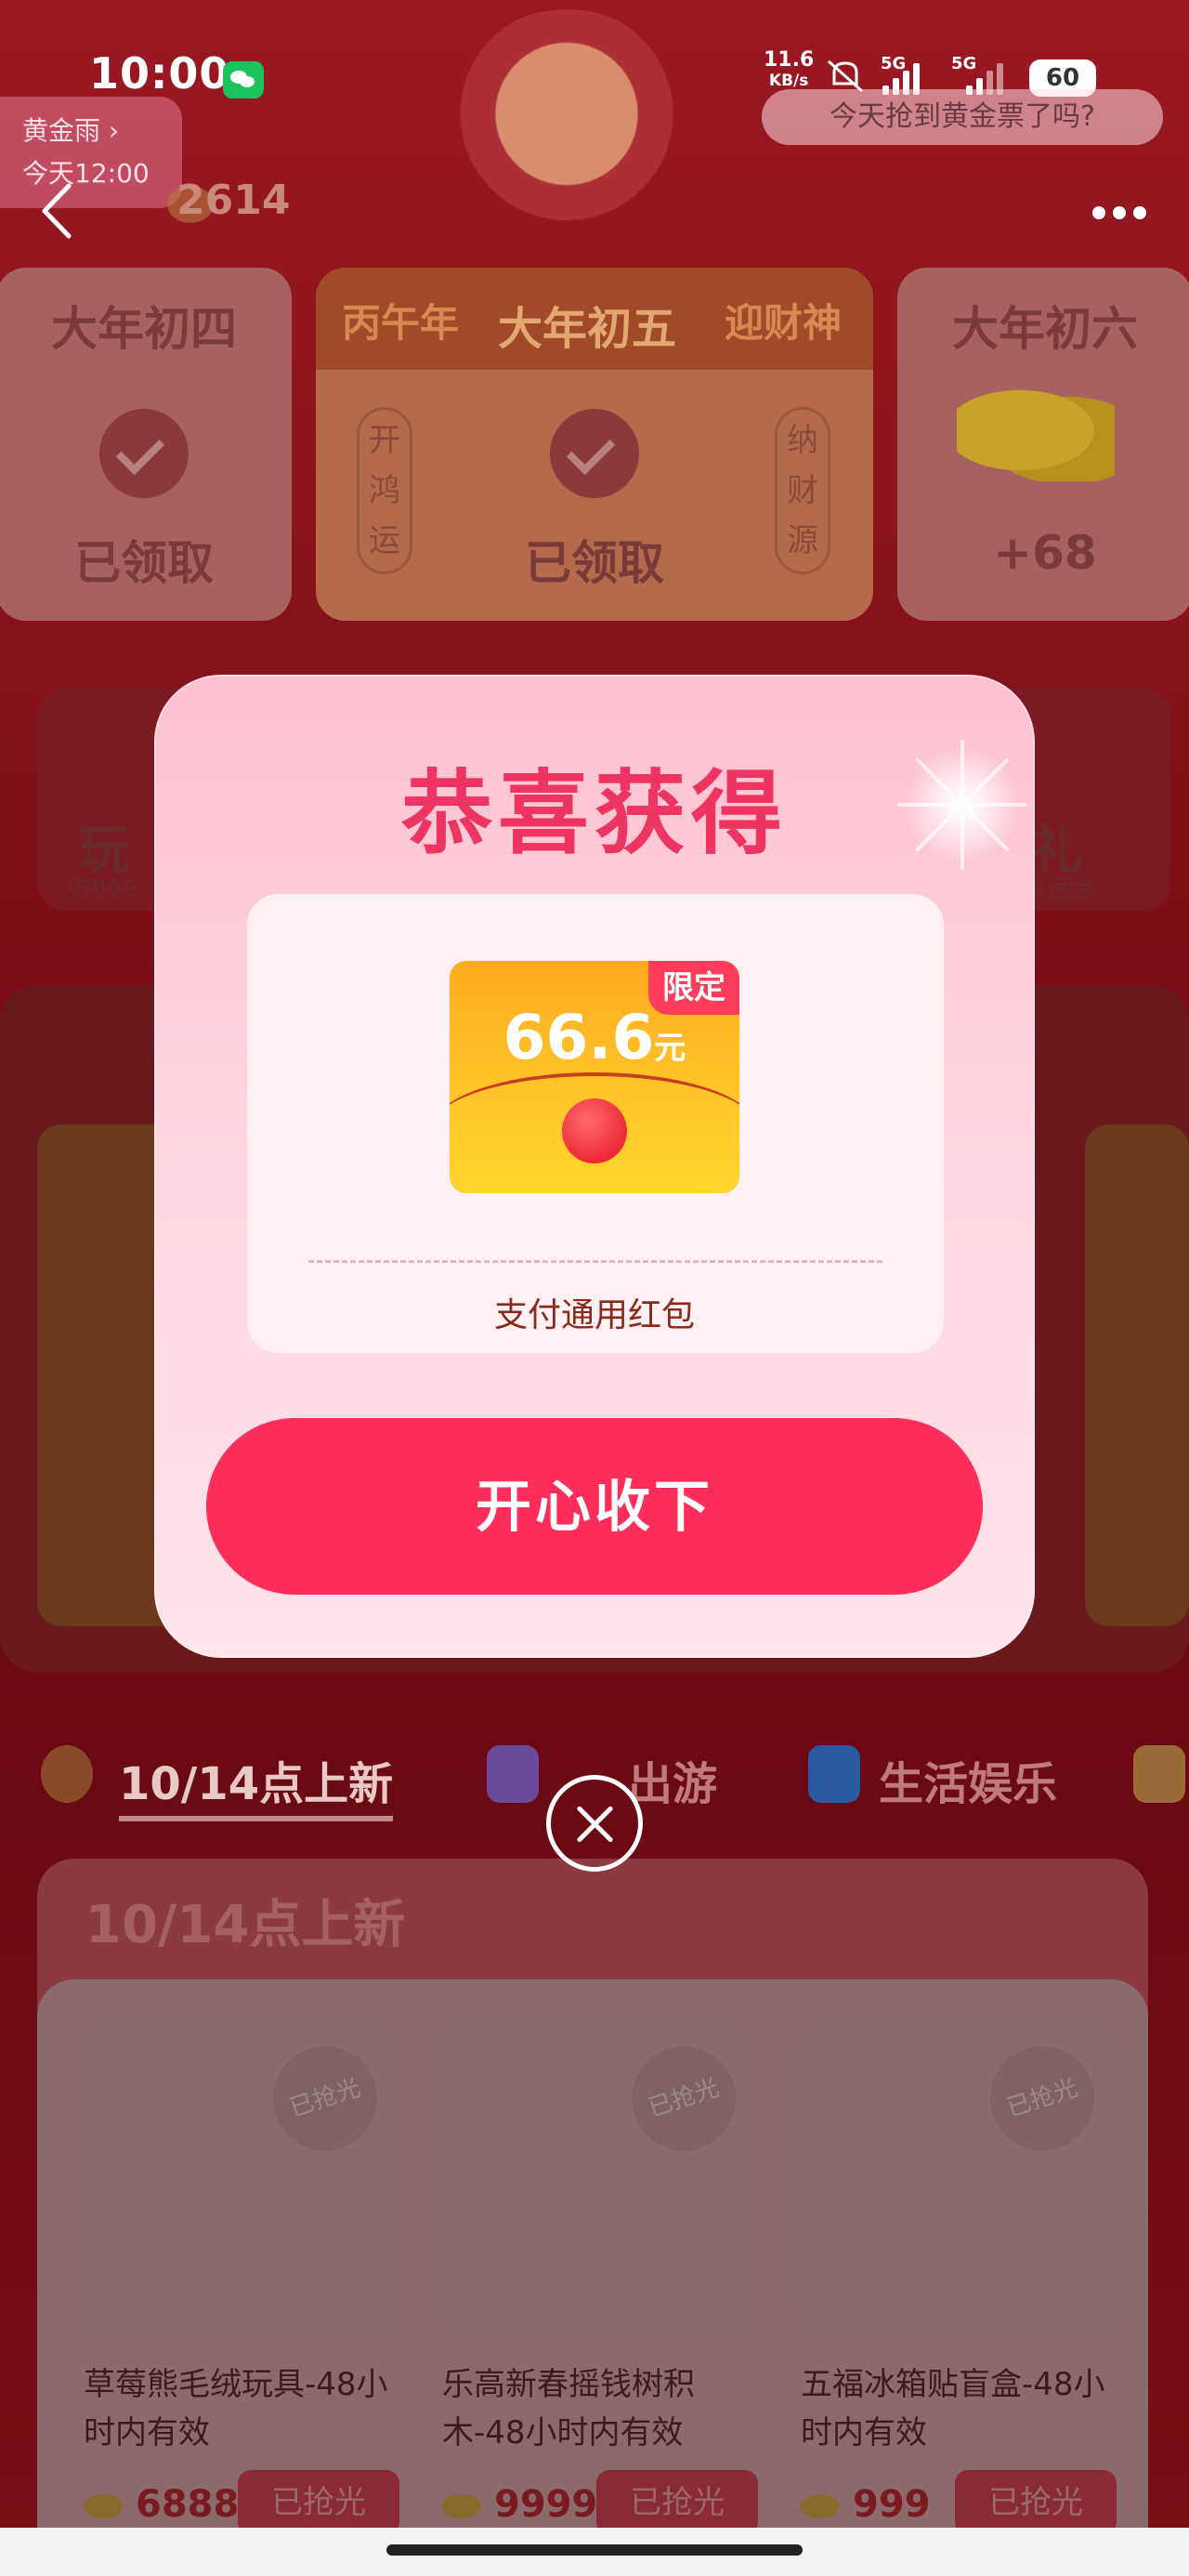 The width and height of the screenshot is (1189, 2576). Describe the element at coordinates (161, 2504) in the screenshot. I see `product-price: 6888` at that location.